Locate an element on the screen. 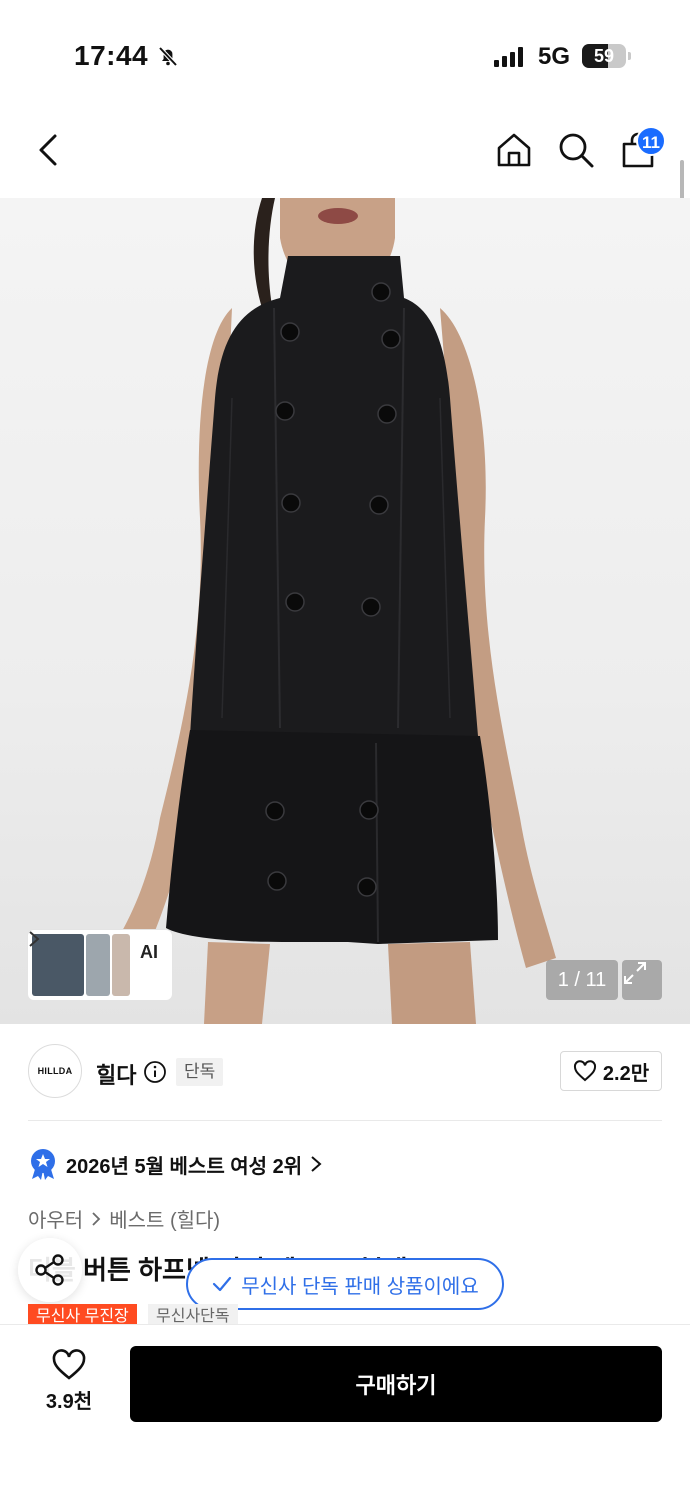 This screenshot has height=1500, width=690. exclusive-toast: 무신사 단독 판매 상품이에요 is located at coordinates (345, 1284).